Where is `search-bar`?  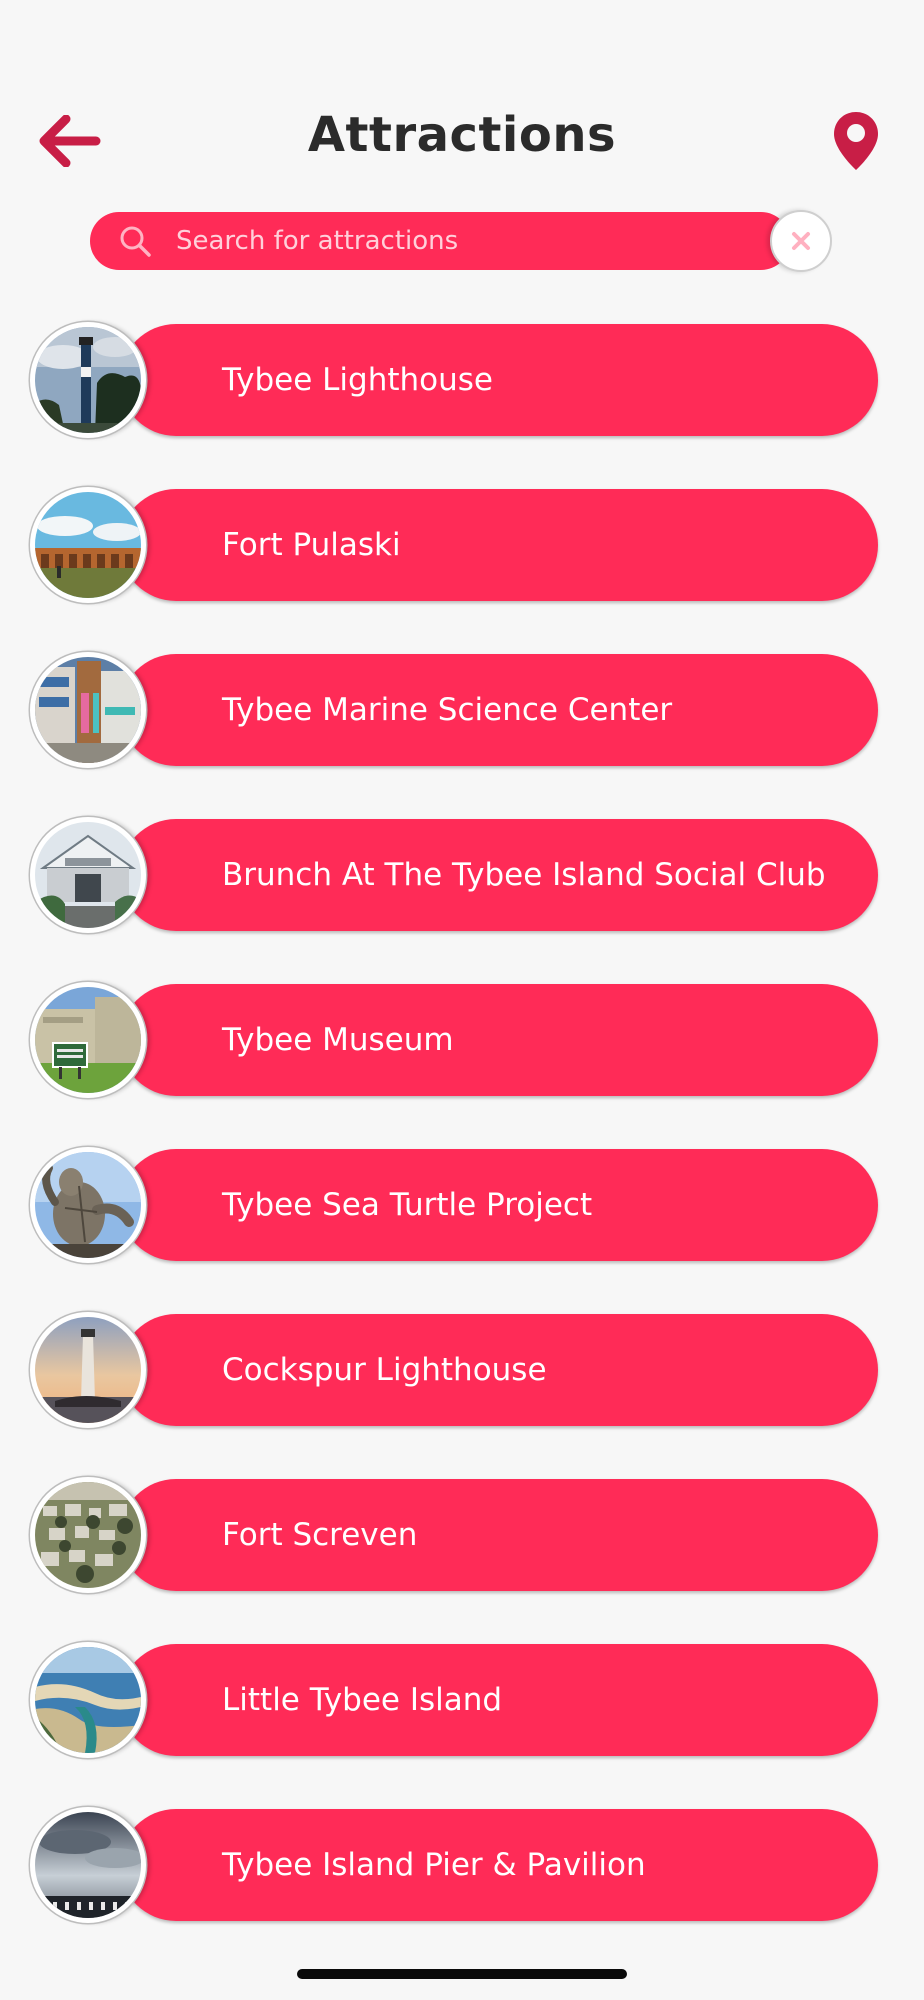
search-bar is located at coordinates (440, 241).